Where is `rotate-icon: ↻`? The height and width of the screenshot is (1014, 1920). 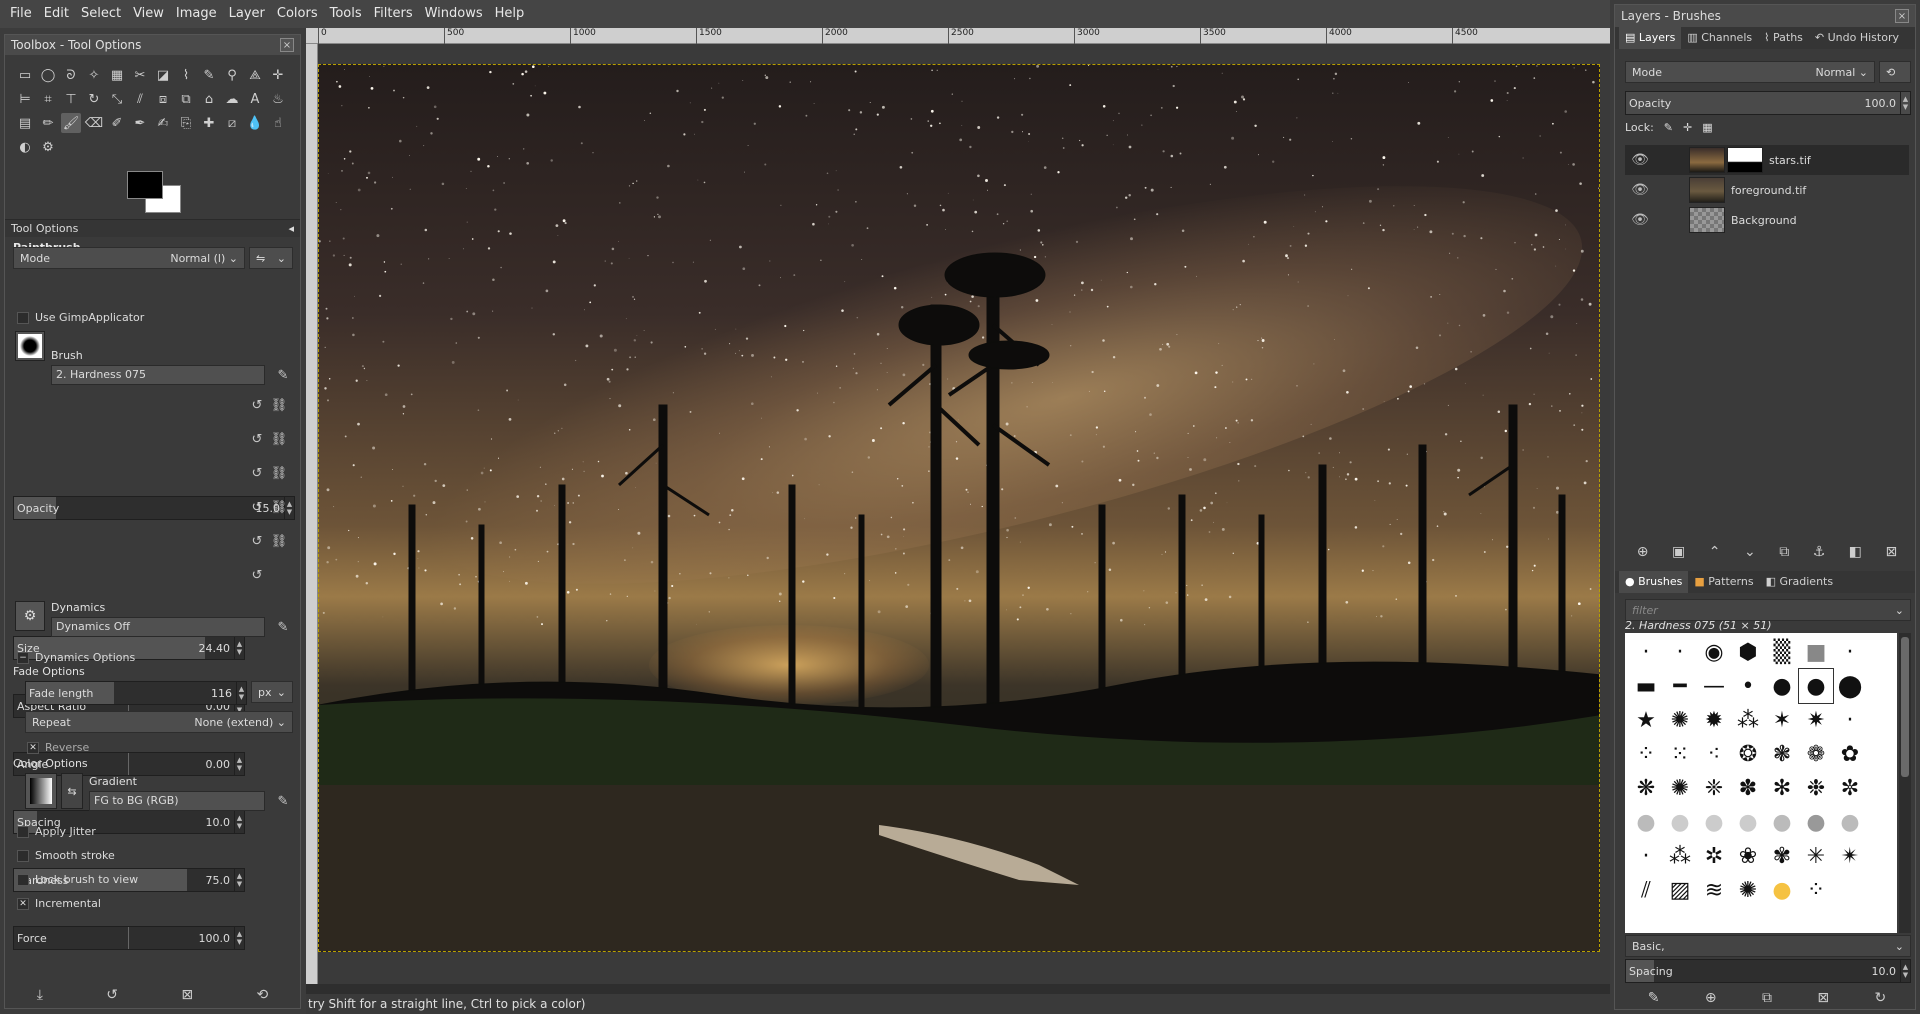
rotate-icon: ↻ is located at coordinates (94, 99).